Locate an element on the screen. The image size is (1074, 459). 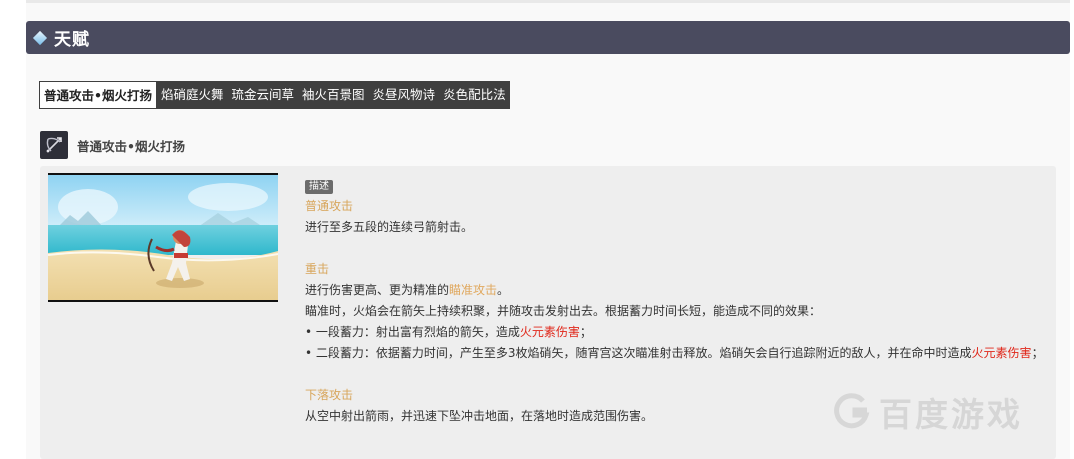
charged-line-1: 进行伤害更高、更为精准的瞄准攻击。 is located at coordinates (407, 290).